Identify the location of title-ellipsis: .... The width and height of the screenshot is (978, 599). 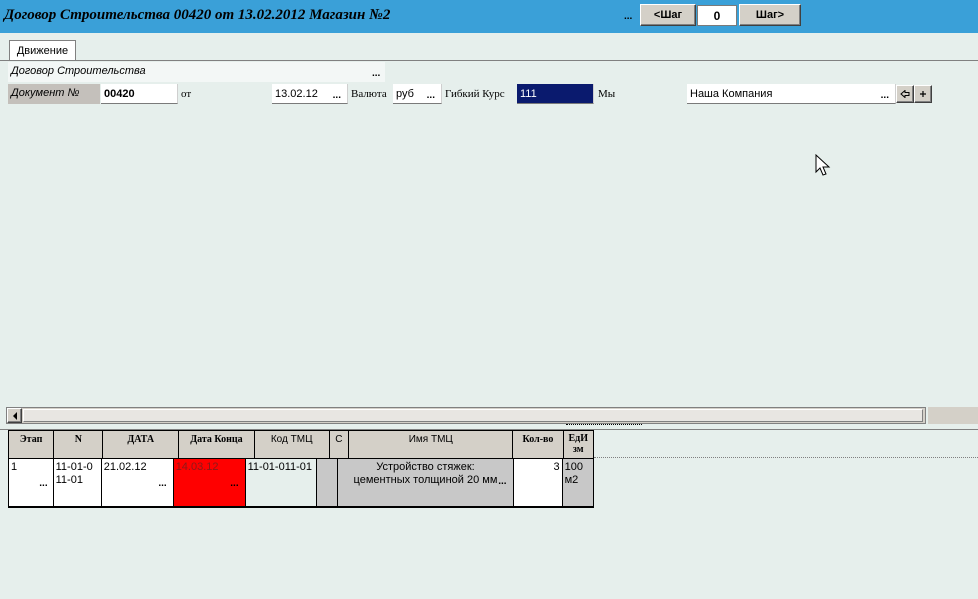
(628, 16).